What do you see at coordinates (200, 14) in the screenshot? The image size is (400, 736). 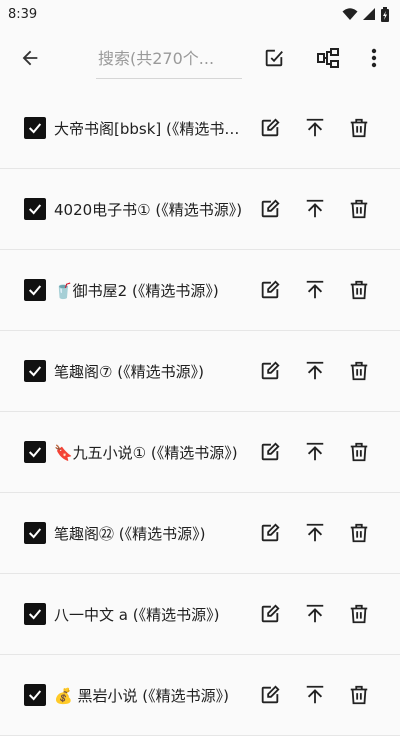 I see `status-bar: 8:39` at bounding box center [200, 14].